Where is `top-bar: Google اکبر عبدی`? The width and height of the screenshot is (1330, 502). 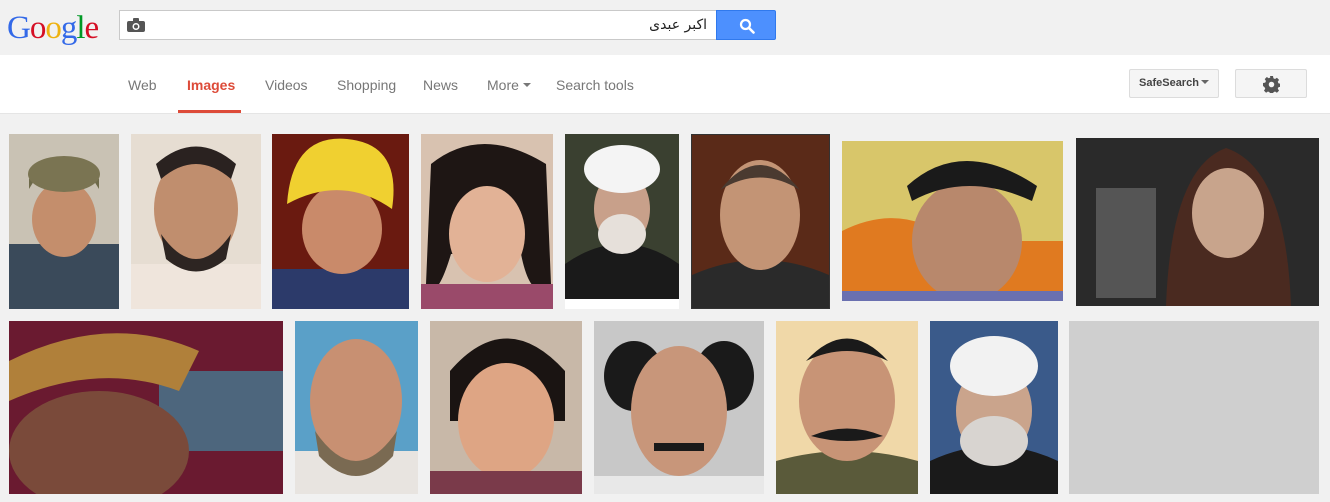
top-bar: Google اکبر عبدی is located at coordinates (665, 27).